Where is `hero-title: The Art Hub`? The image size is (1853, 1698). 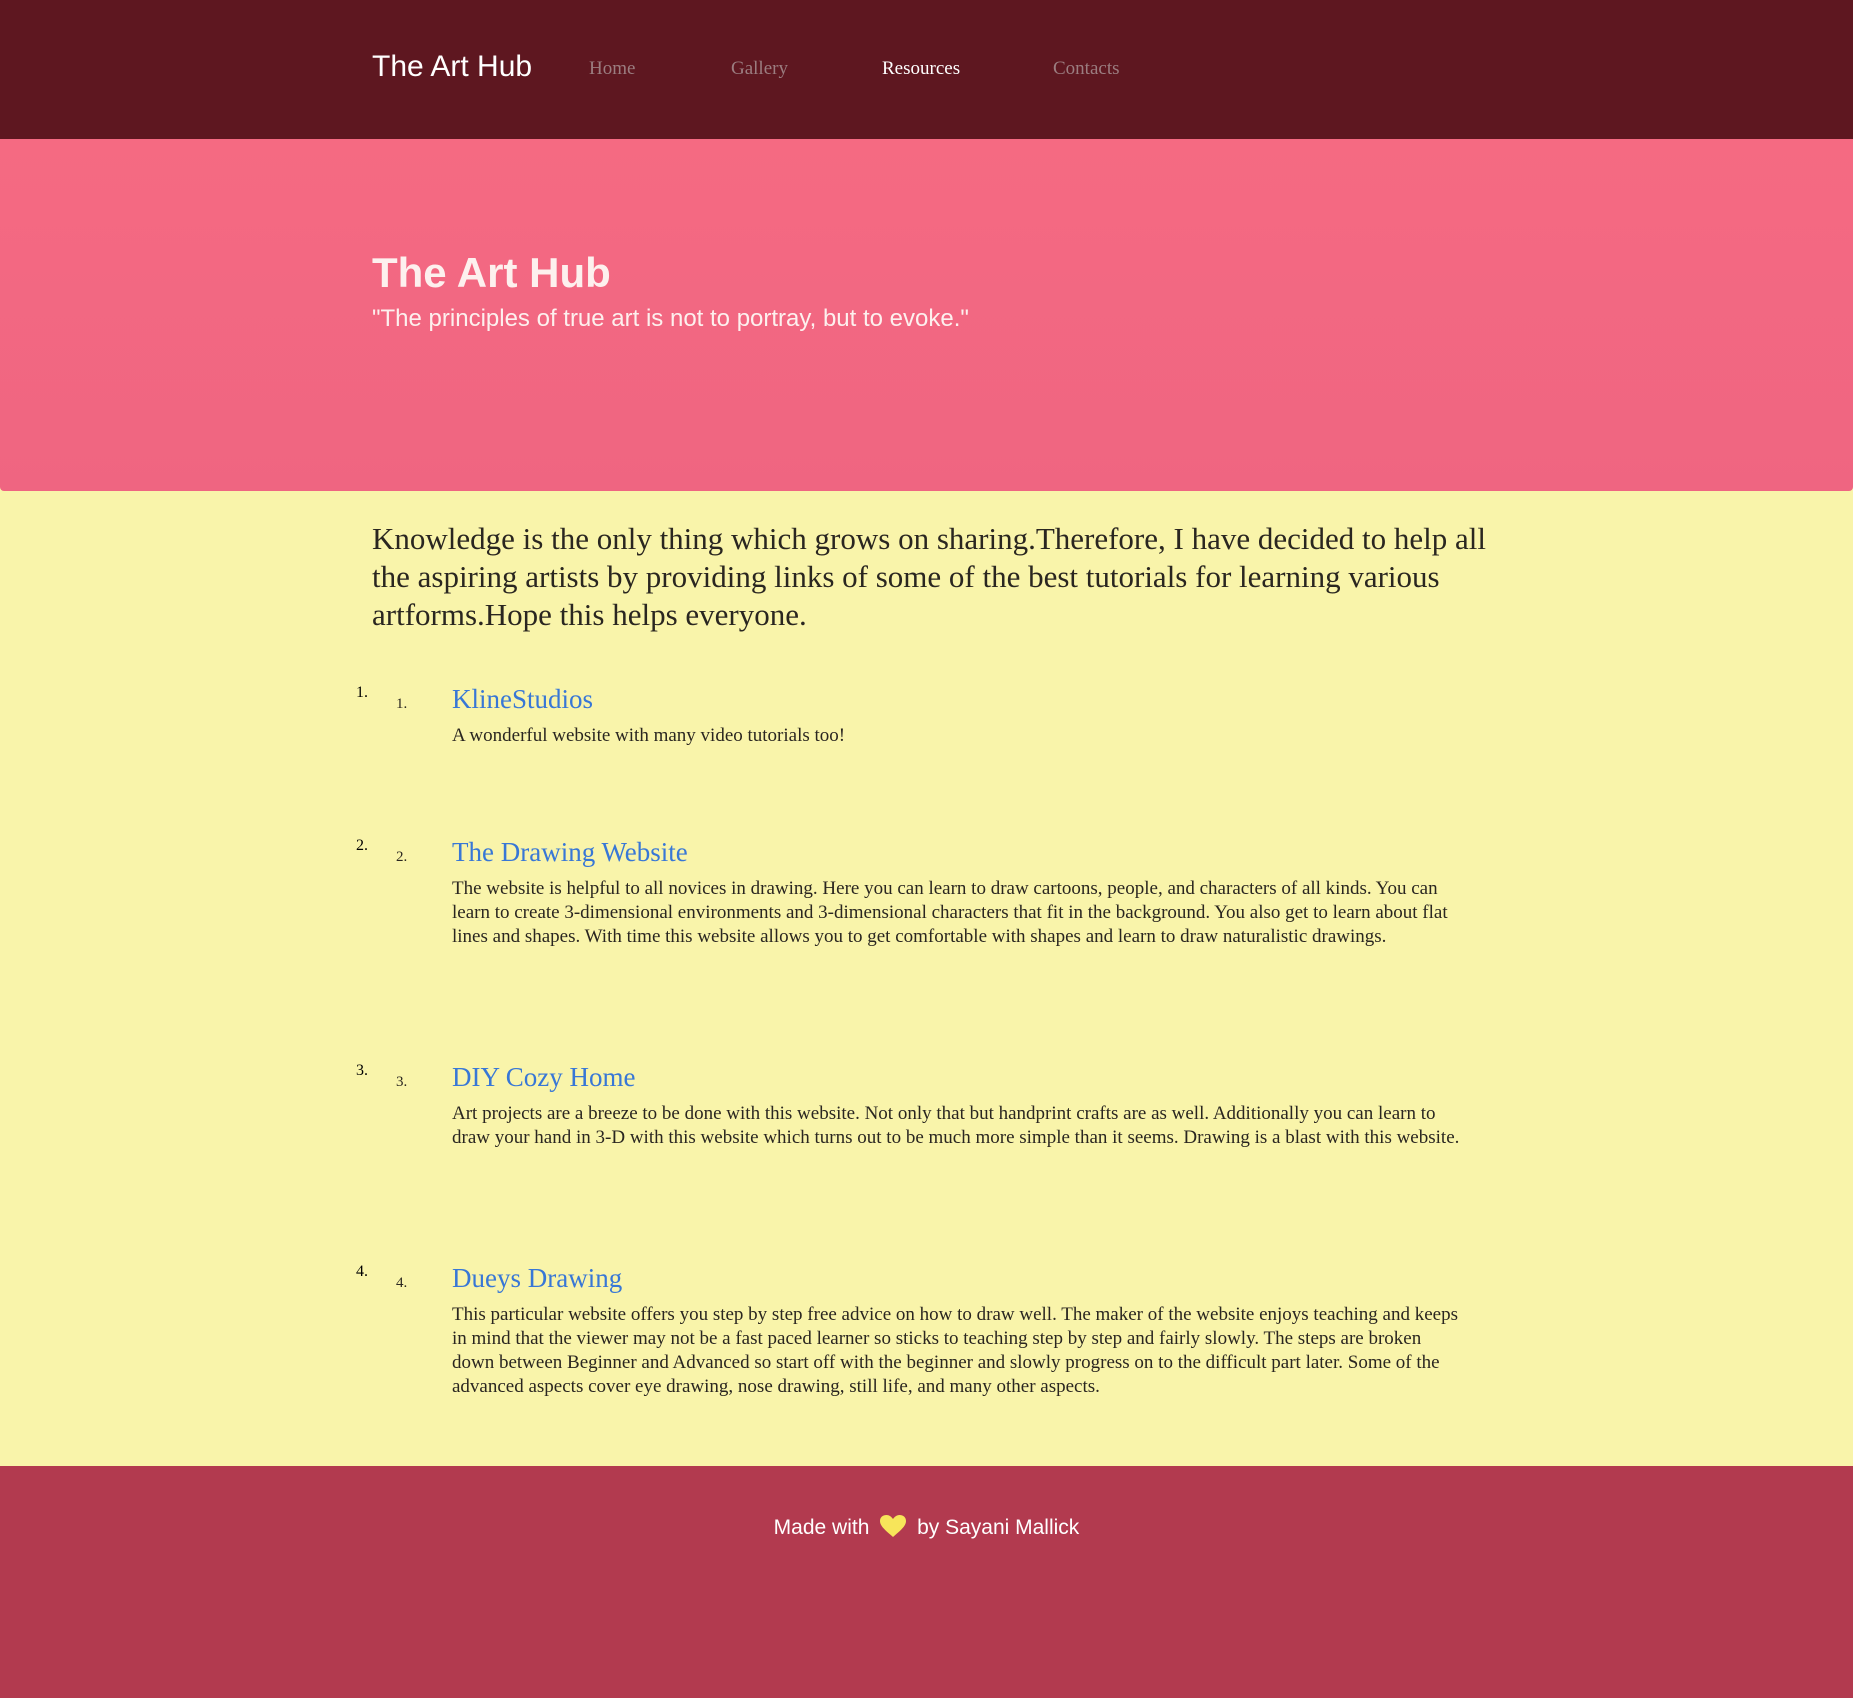 hero-title: The Art Hub is located at coordinates (491, 272).